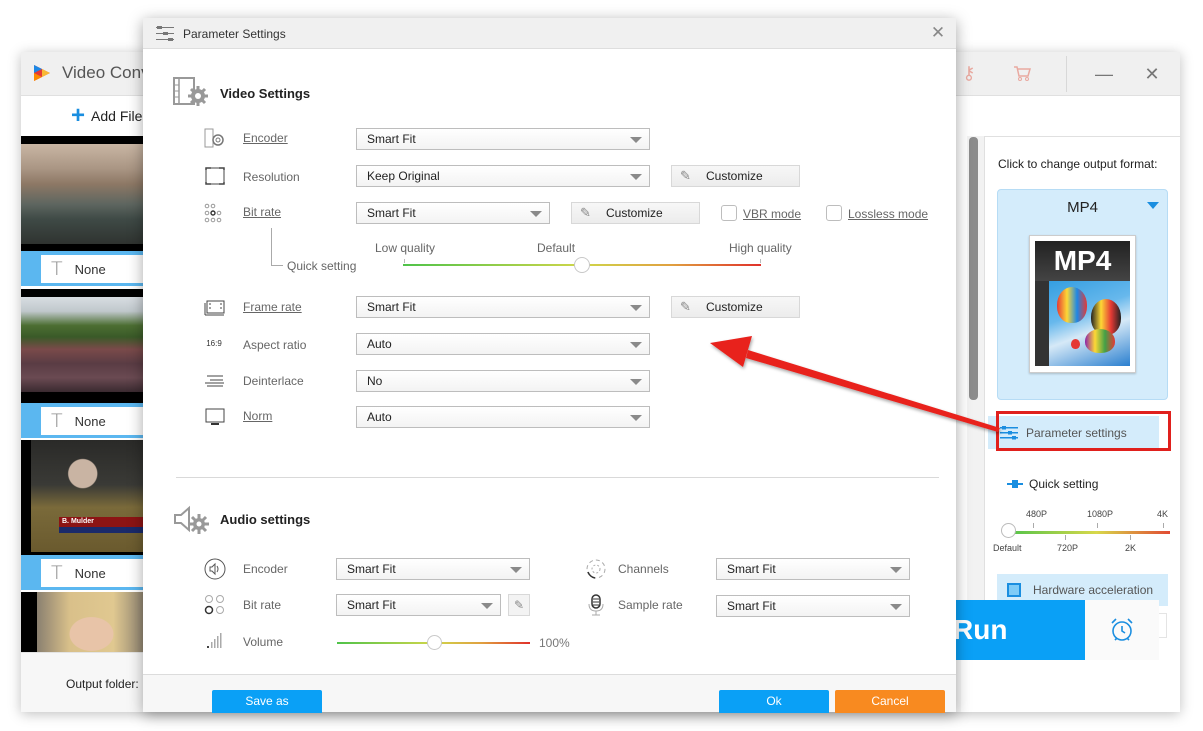 This screenshot has width=1203, height=731. What do you see at coordinates (1007, 548) in the screenshot?
I see `qs-label-default: Default` at bounding box center [1007, 548].